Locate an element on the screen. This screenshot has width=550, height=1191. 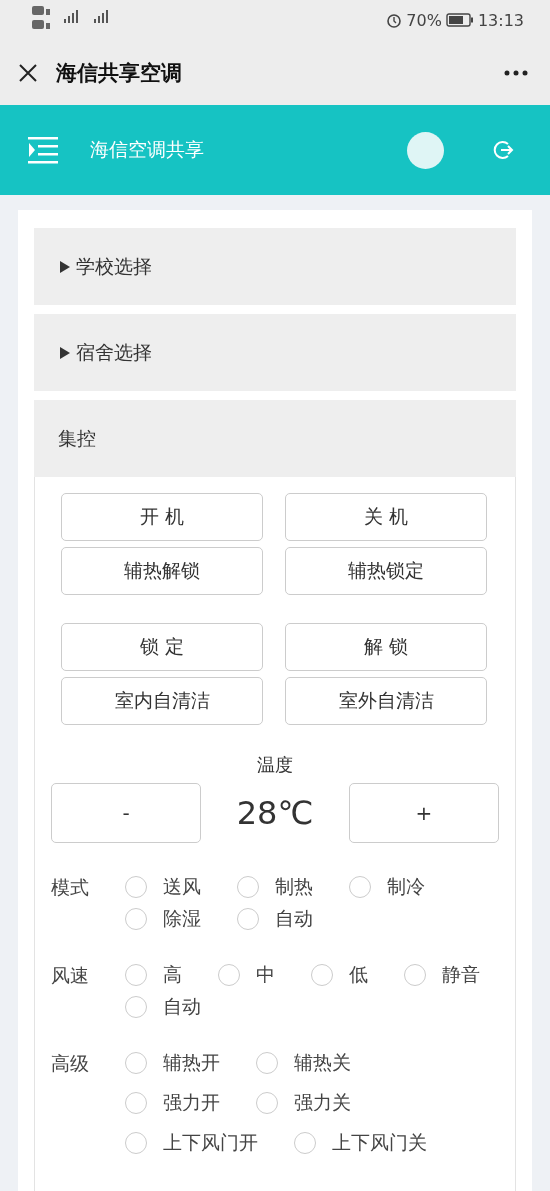
group-label: 风速 is located at coordinates (70, 975).